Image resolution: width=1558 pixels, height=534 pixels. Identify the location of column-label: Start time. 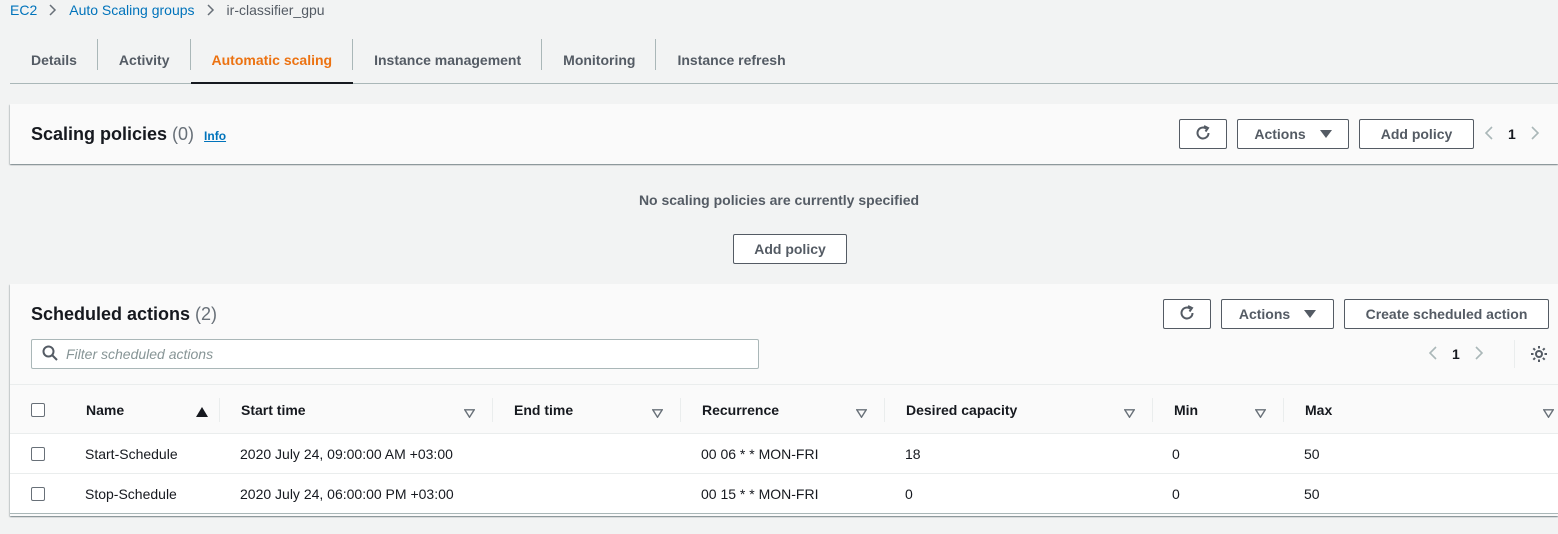
(273, 410).